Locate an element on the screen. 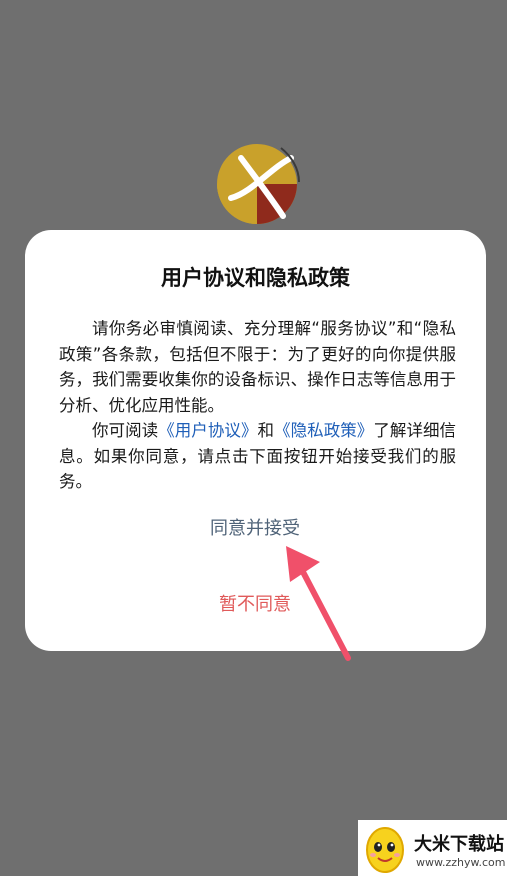  arrow-icon is located at coordinates (318, 603).